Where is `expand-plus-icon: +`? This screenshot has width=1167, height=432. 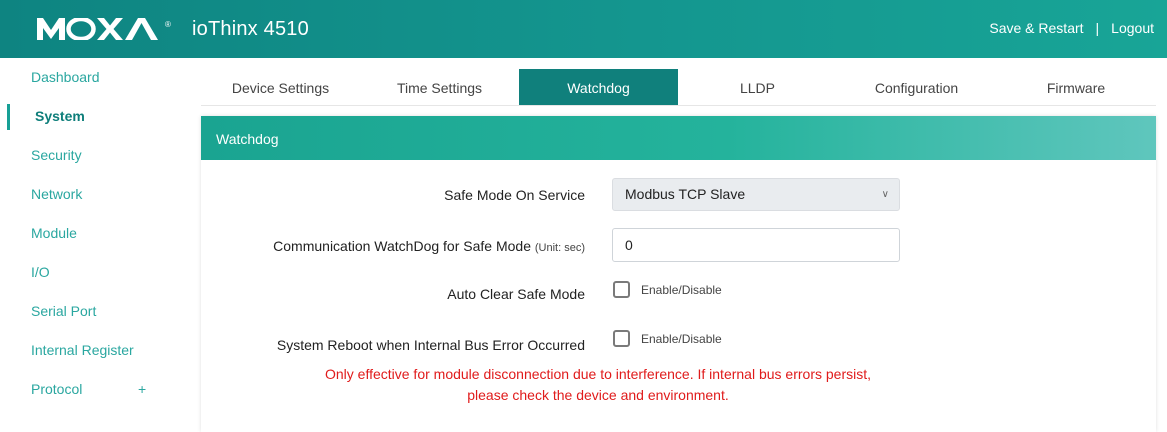 expand-plus-icon: + is located at coordinates (142, 389).